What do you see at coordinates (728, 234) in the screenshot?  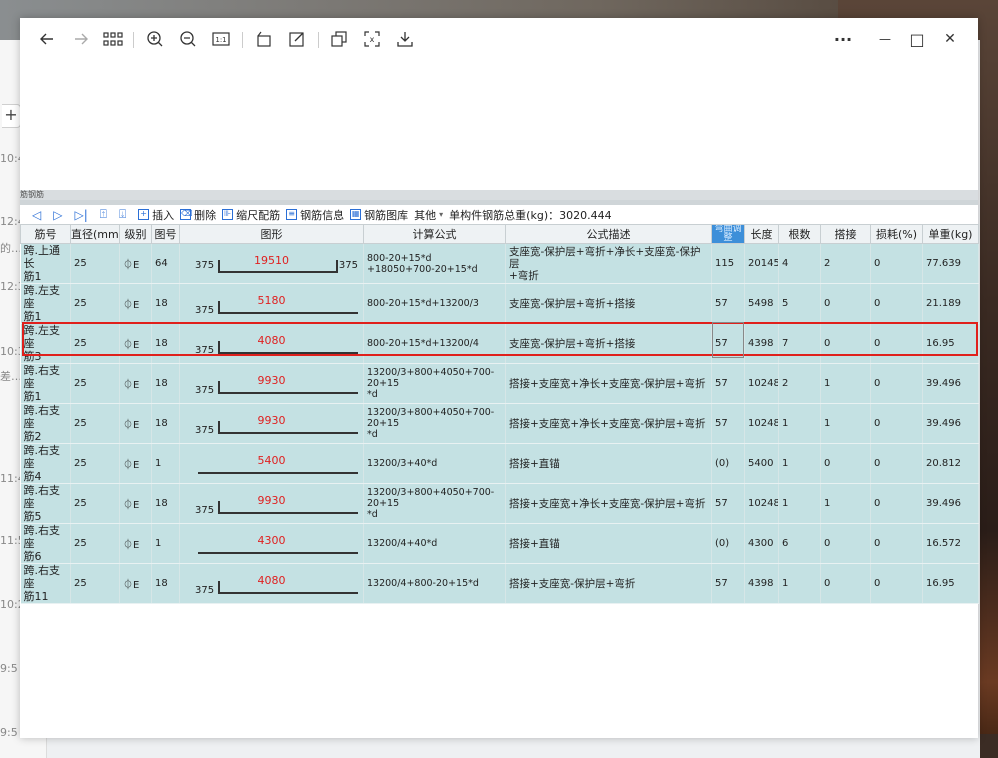 I see `col-header-selected: 弯曲调整` at bounding box center [728, 234].